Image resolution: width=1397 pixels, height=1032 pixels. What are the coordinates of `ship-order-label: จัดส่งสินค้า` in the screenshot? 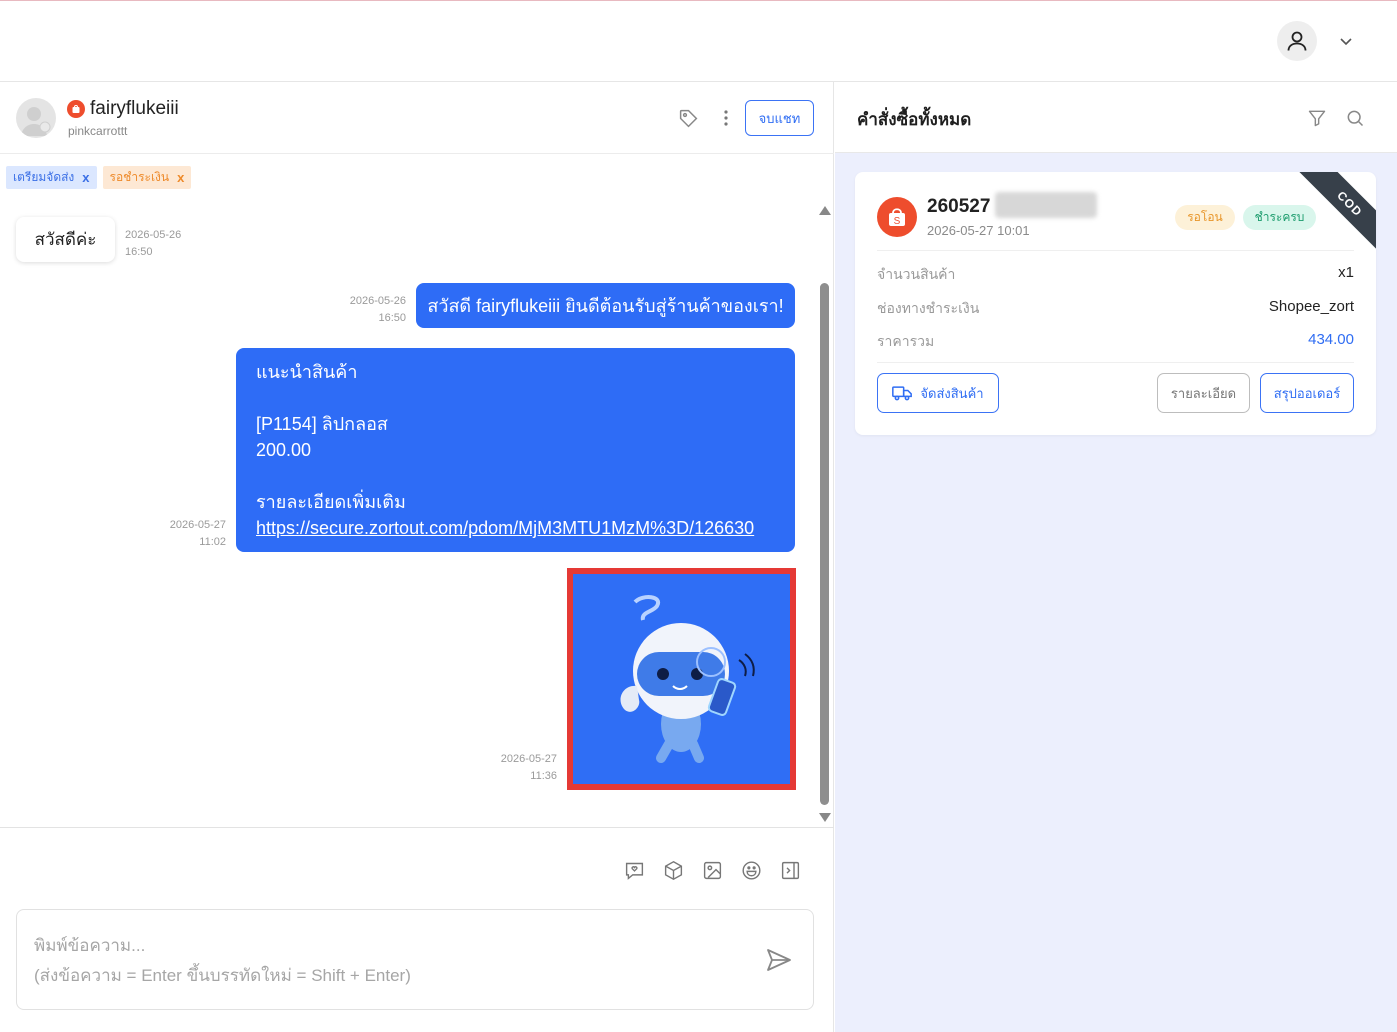 It's located at (952, 393).